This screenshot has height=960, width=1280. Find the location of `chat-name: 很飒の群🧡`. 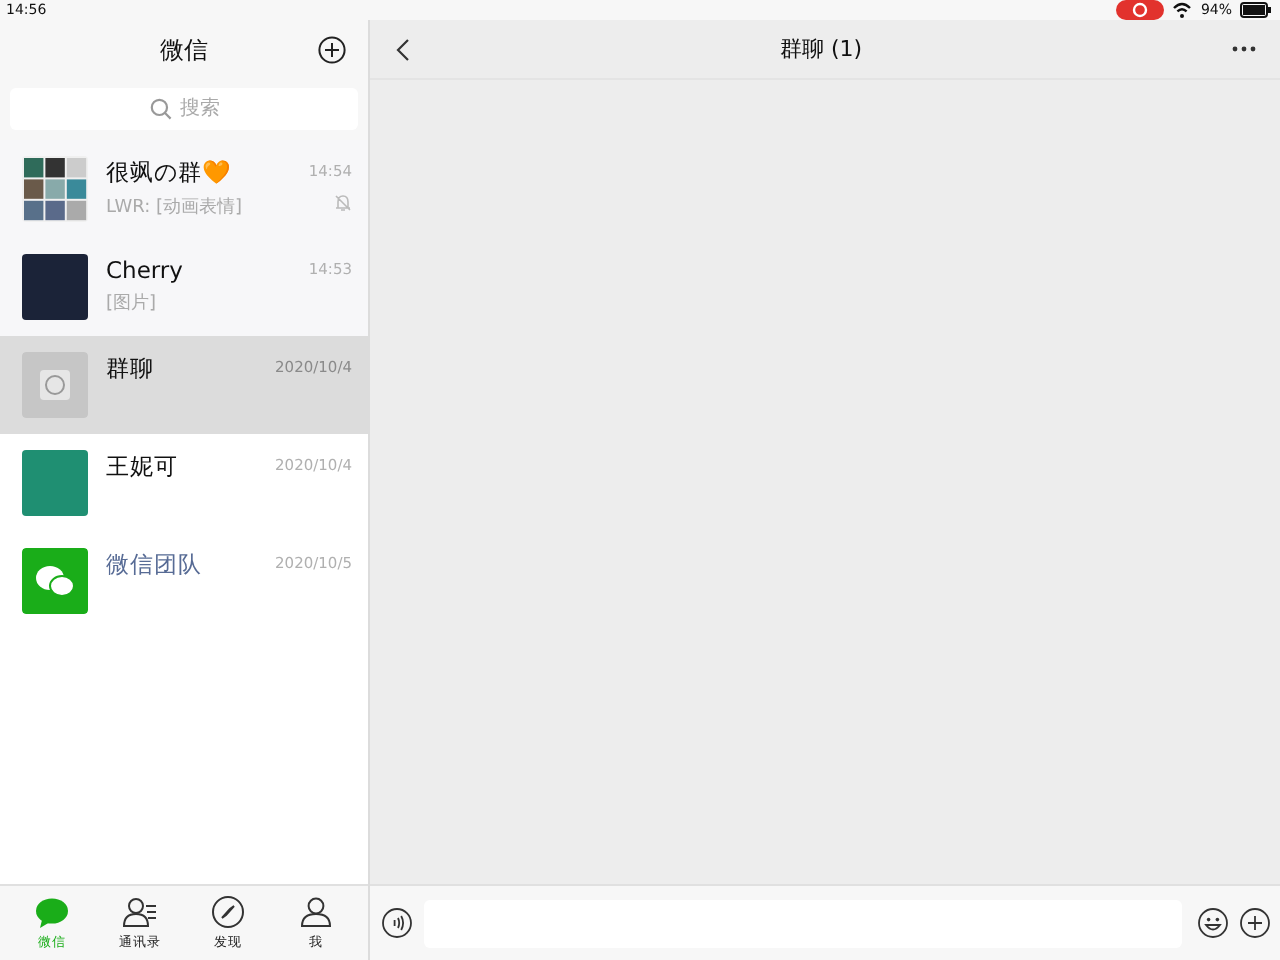

chat-name: 很飒の群🧡 is located at coordinates (169, 173).